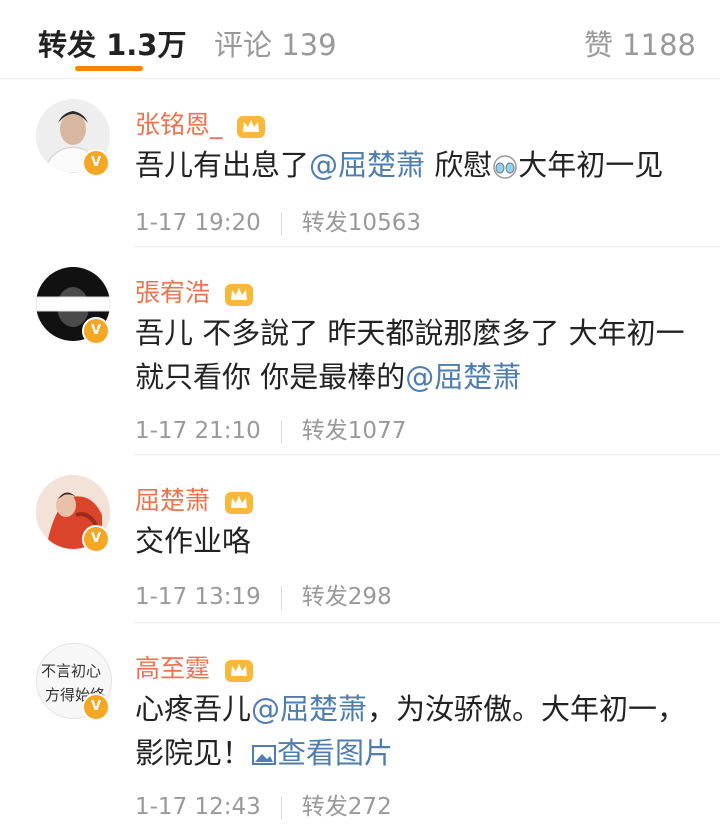 This screenshot has height=827, width=720. What do you see at coordinates (112, 43) in the screenshot?
I see `tab-reposts: 转发 1.3万` at bounding box center [112, 43].